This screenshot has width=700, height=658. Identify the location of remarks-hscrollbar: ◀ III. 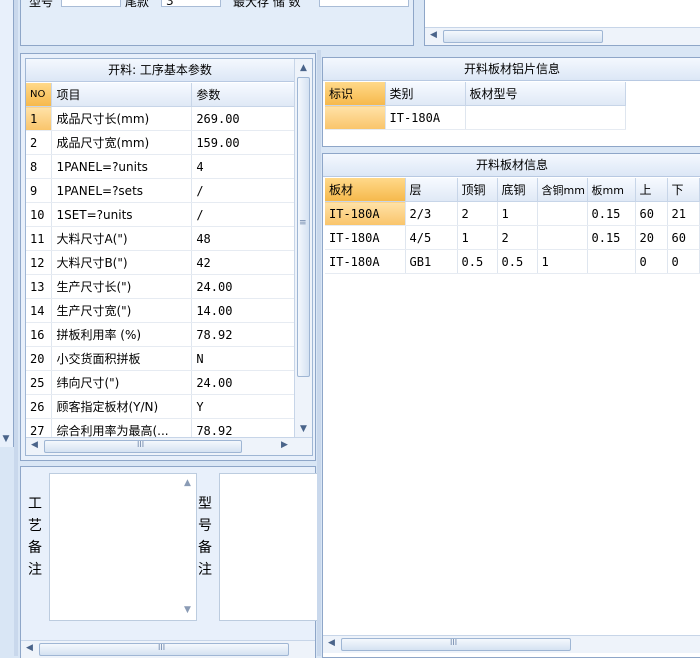
(168, 649).